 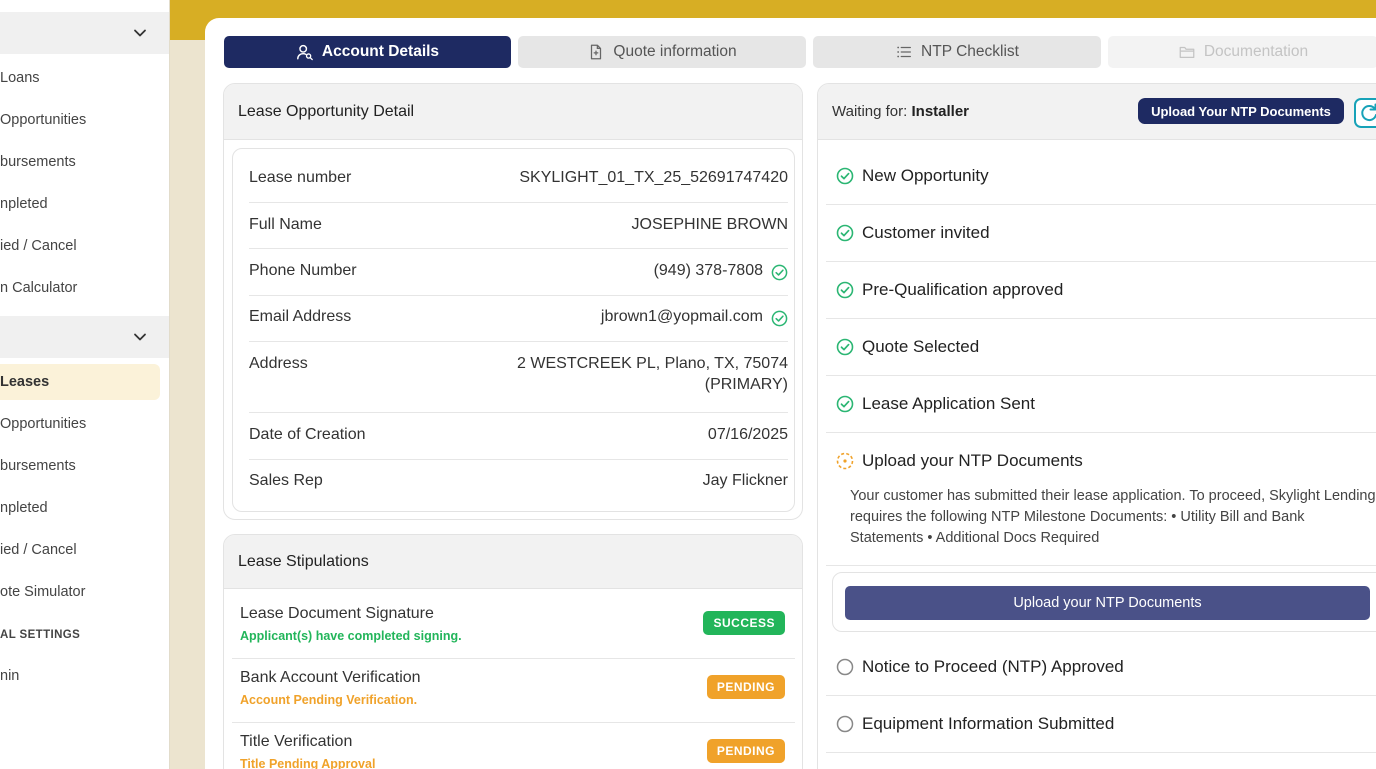 What do you see at coordinates (921, 346) in the screenshot?
I see `milestone-label: Quote Selected` at bounding box center [921, 346].